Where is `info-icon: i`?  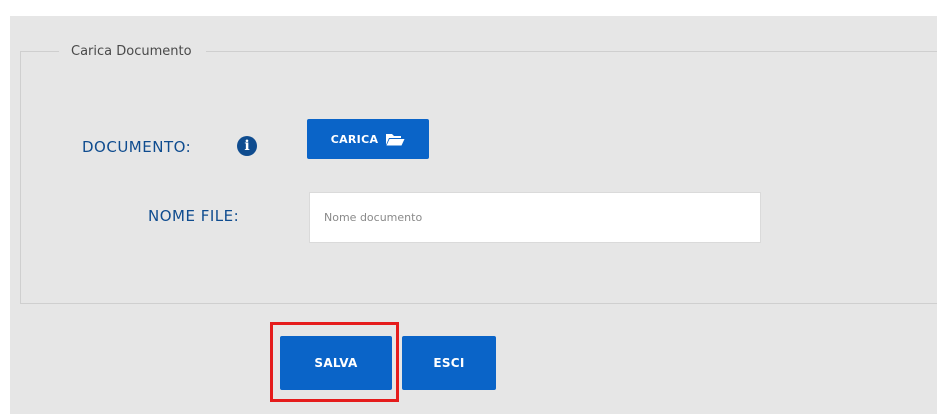
info-icon: i is located at coordinates (247, 146).